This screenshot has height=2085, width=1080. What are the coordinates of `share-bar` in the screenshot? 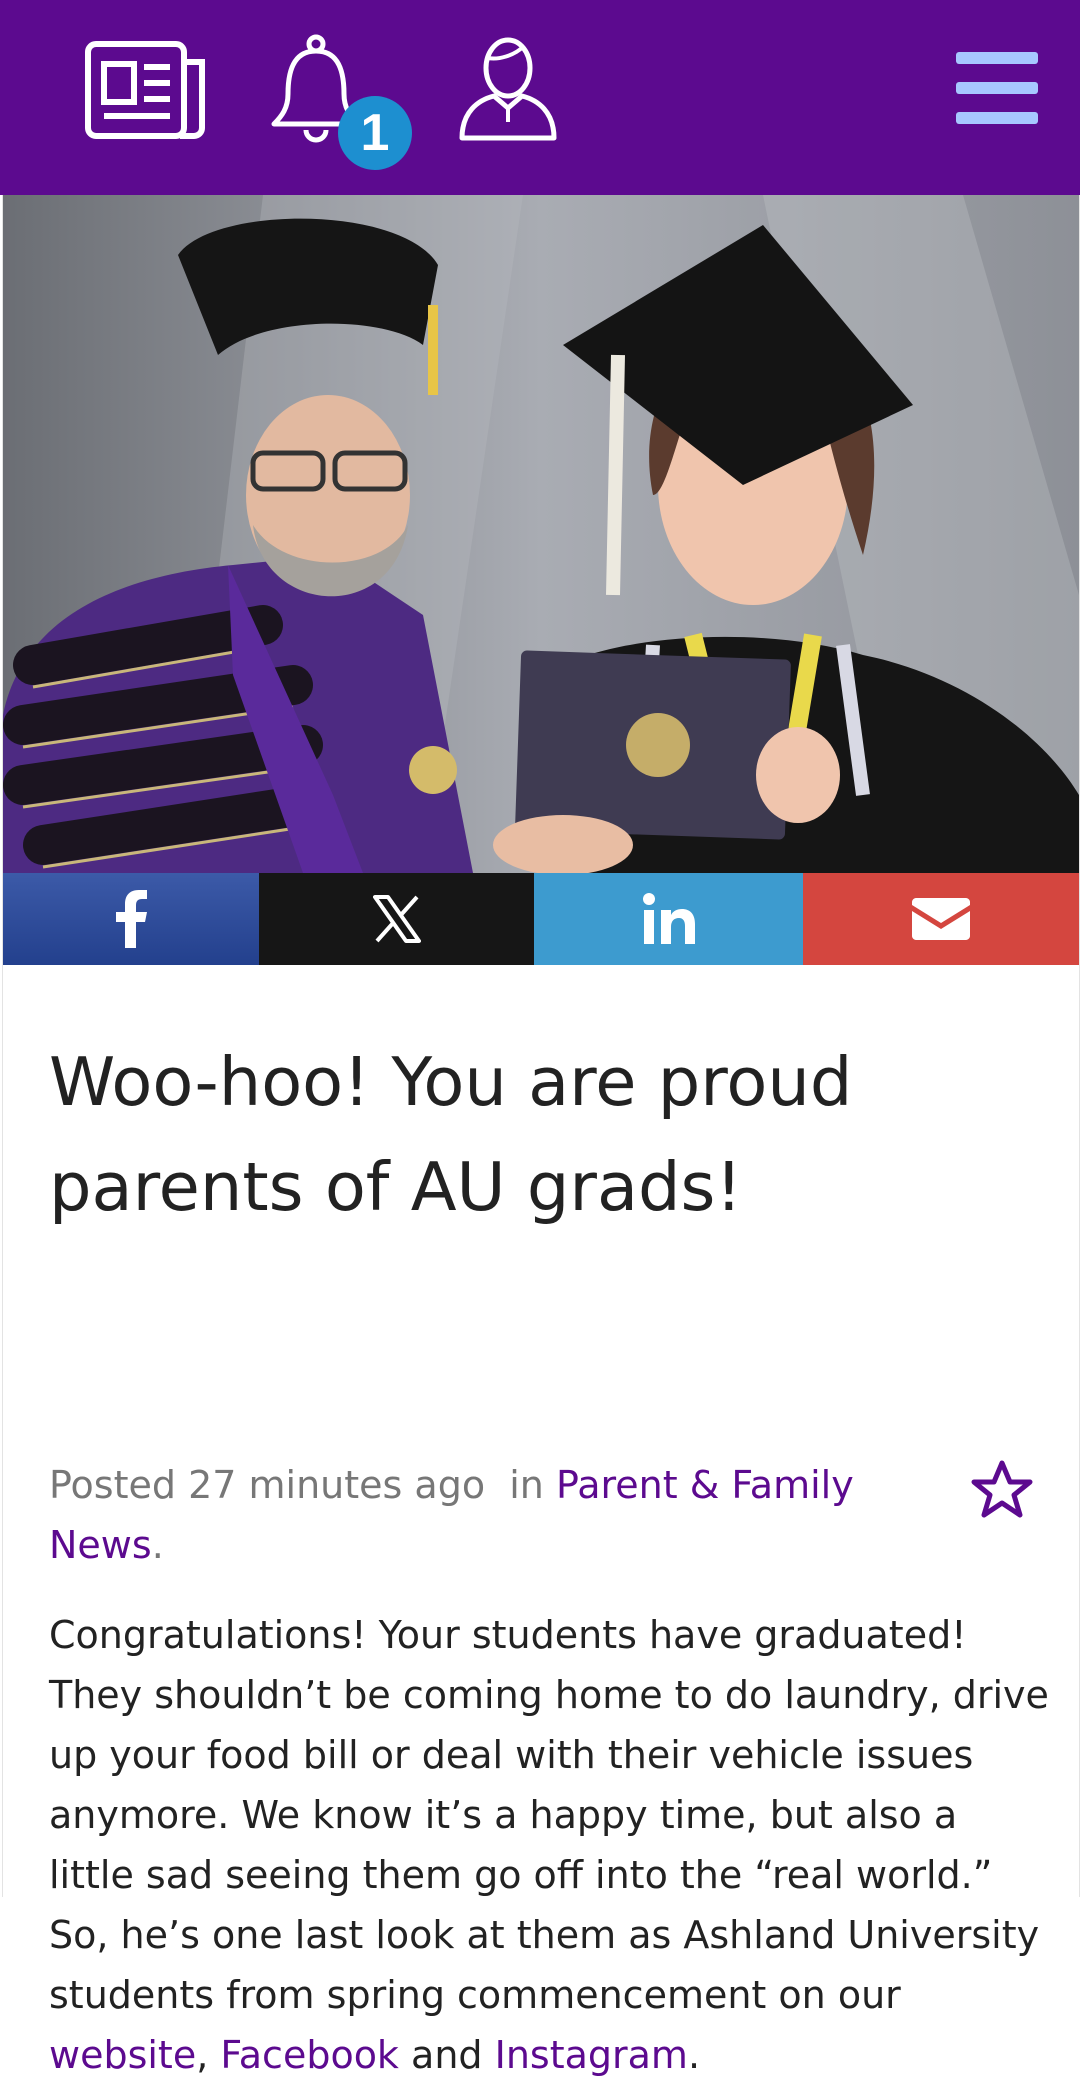 It's located at (541, 919).